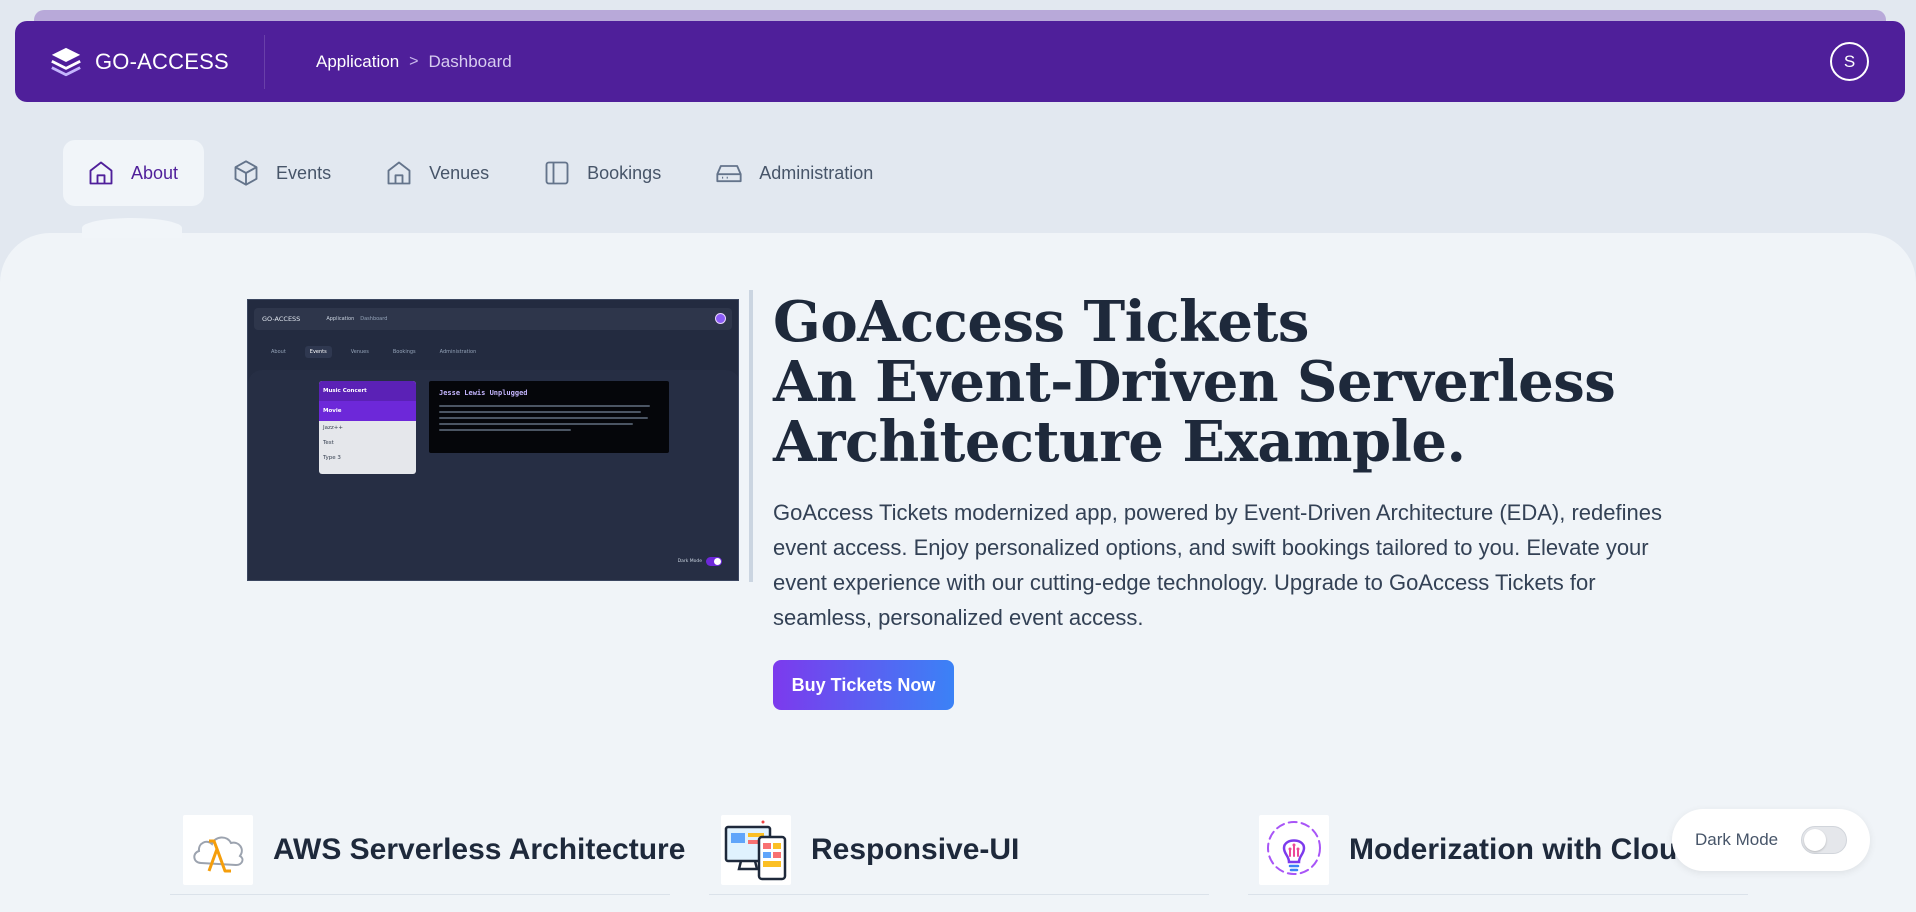  I want to click on tab-label: About, so click(155, 172).